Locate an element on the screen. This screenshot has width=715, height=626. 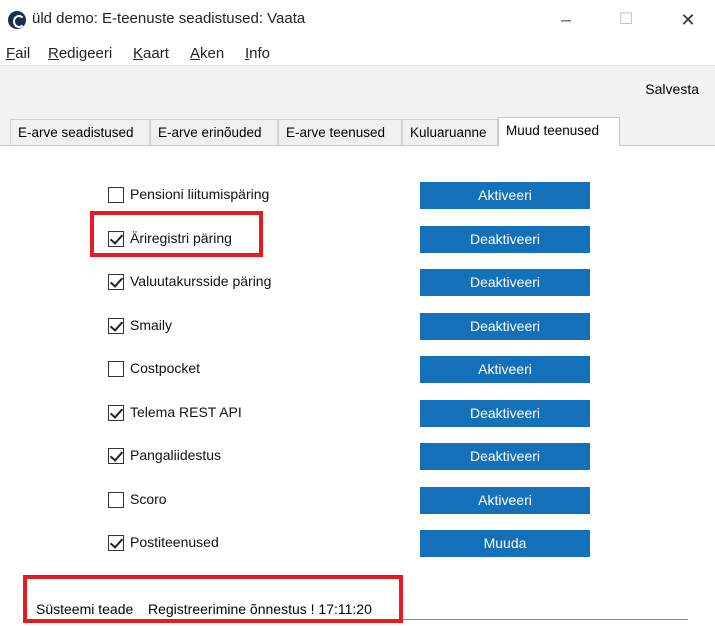
service-label: Scoro is located at coordinates (148, 499).